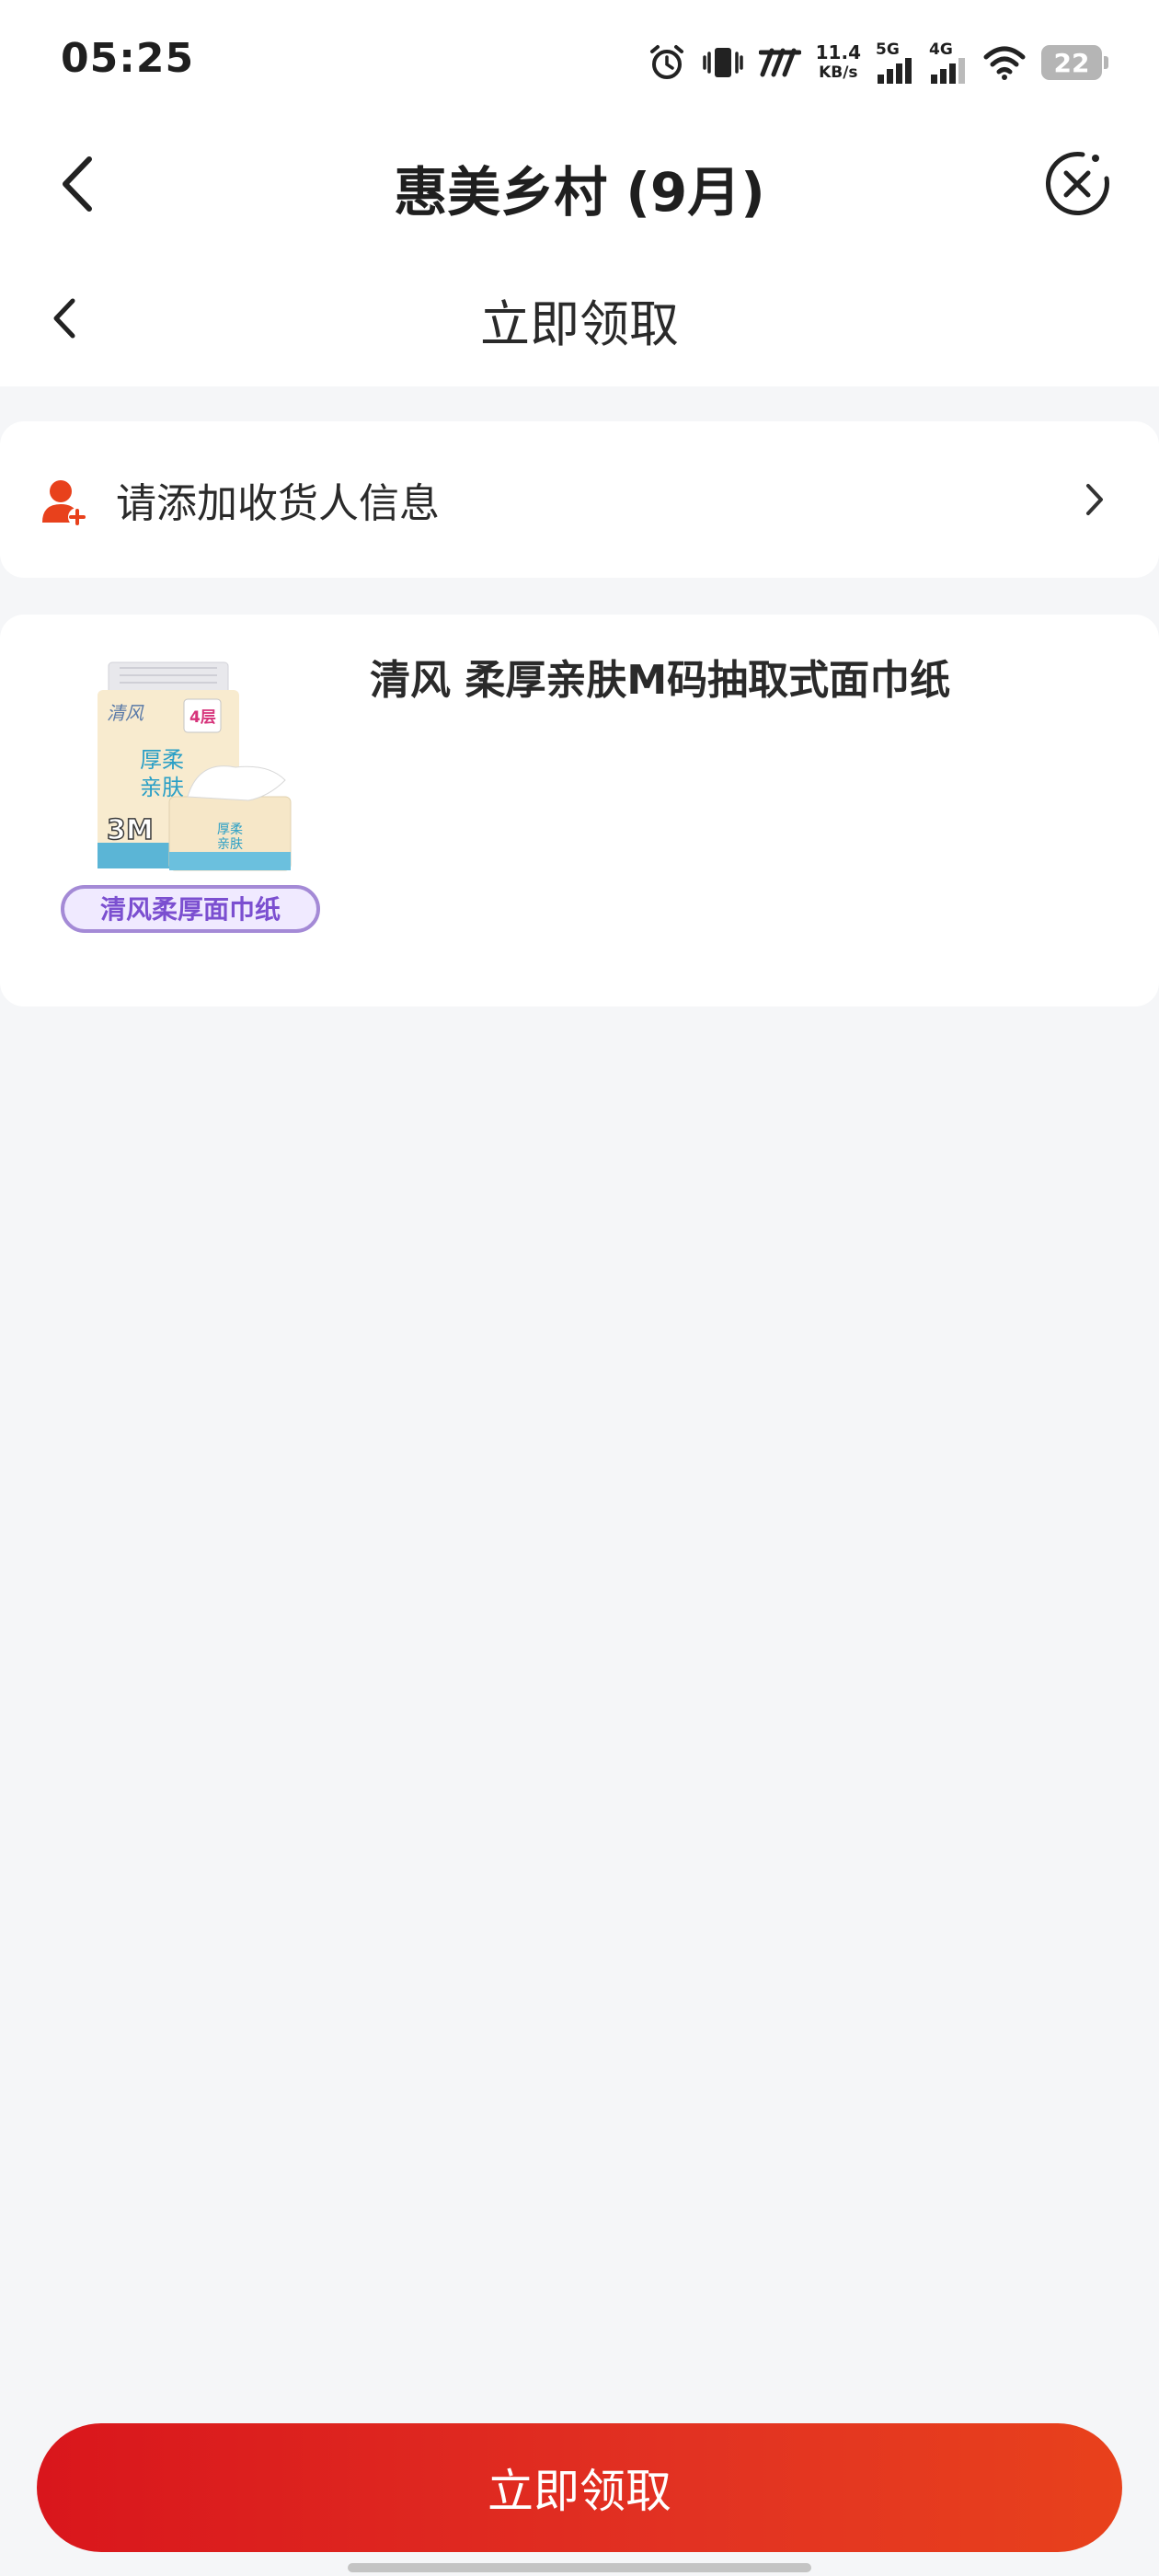 The height and width of the screenshot is (2576, 1159). Describe the element at coordinates (666, 62) in the screenshot. I see `alarm-icon` at that location.